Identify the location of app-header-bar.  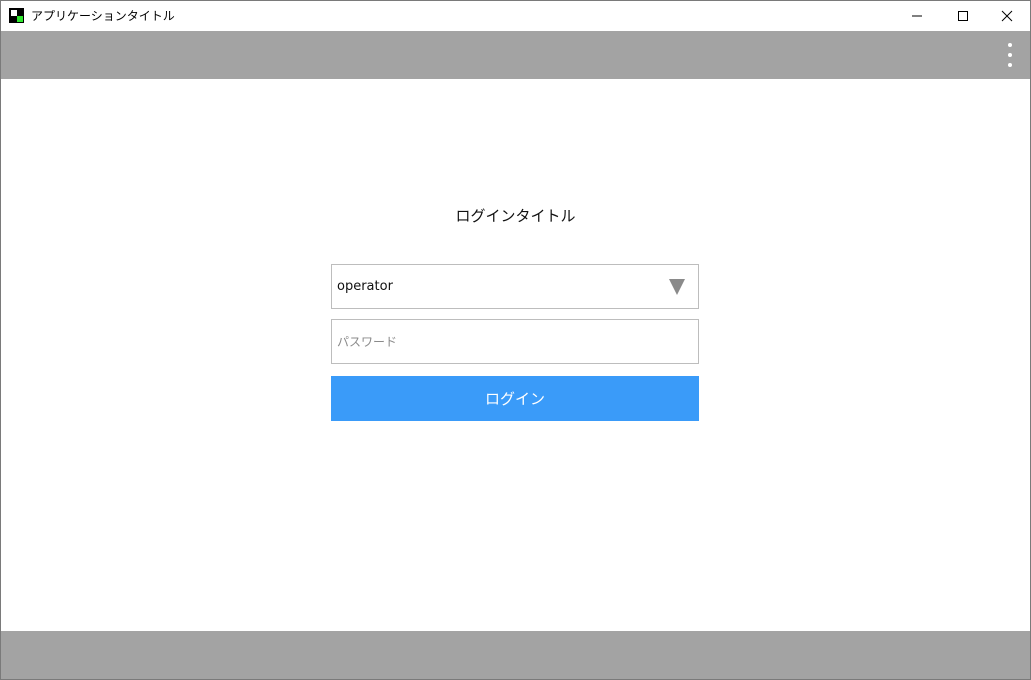
(515, 55).